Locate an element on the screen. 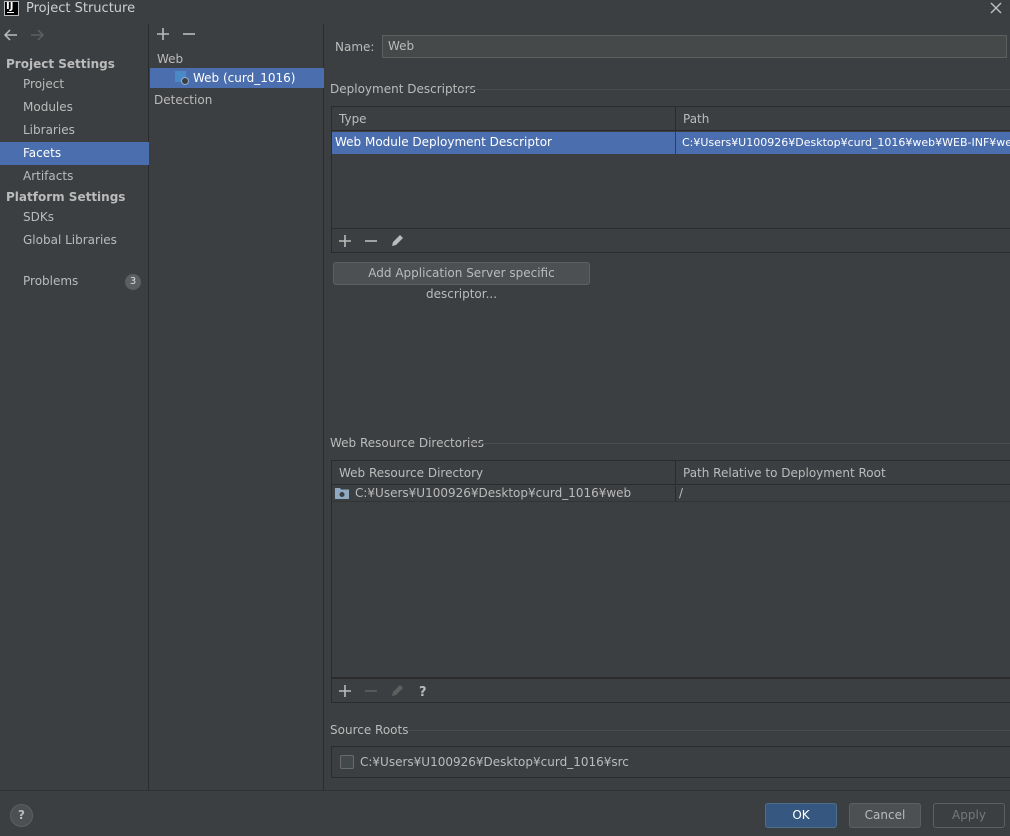  web-folder-icon is located at coordinates (342, 493).